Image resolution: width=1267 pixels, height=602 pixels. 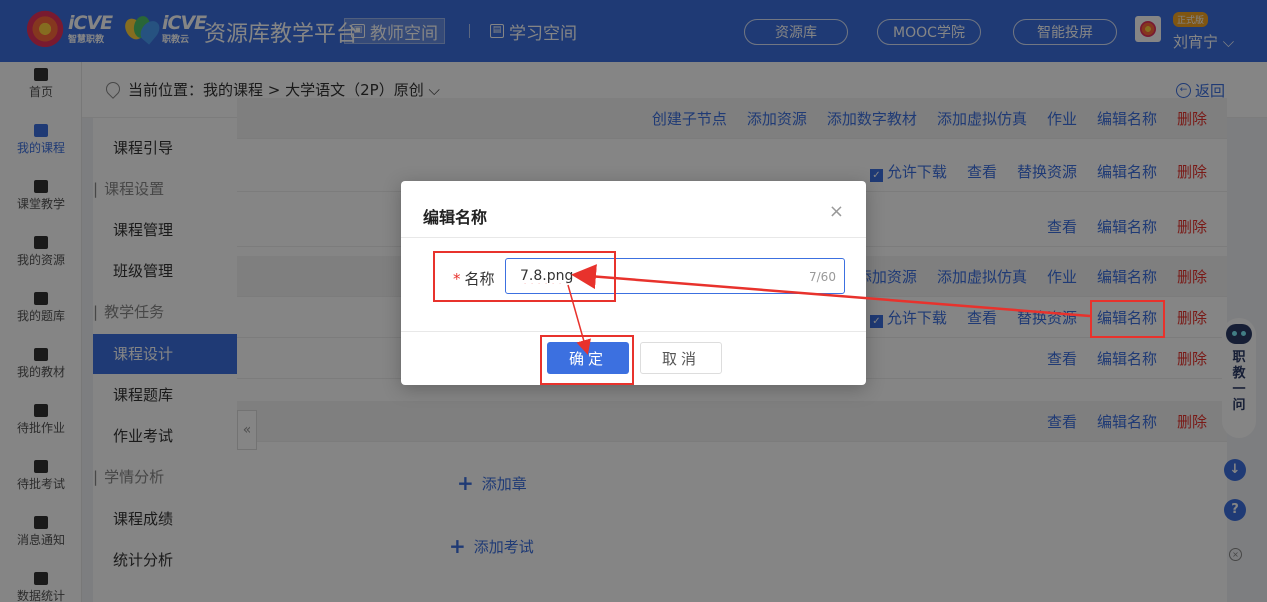 I want to click on char-count: 7/60, so click(x=822, y=277).